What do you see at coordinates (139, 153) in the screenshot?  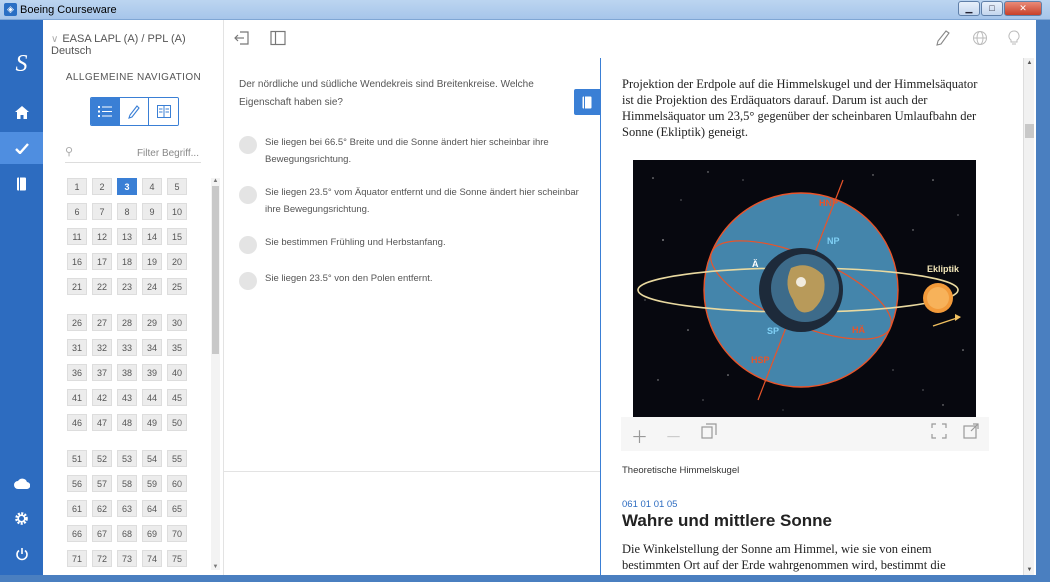 I see `filter-input` at bounding box center [139, 153].